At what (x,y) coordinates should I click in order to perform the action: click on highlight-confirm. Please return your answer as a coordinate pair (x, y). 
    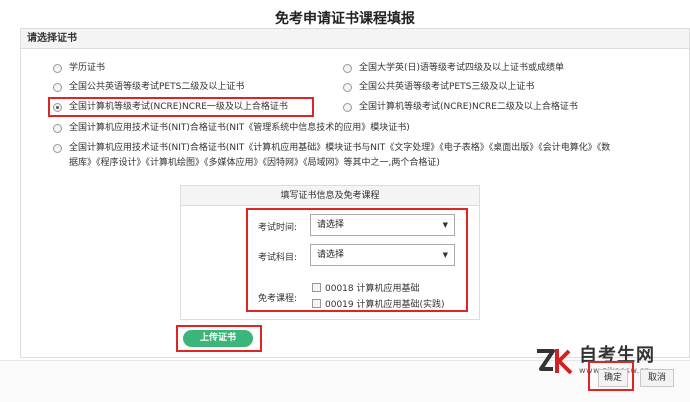
    Looking at the image, I should click on (611, 376).